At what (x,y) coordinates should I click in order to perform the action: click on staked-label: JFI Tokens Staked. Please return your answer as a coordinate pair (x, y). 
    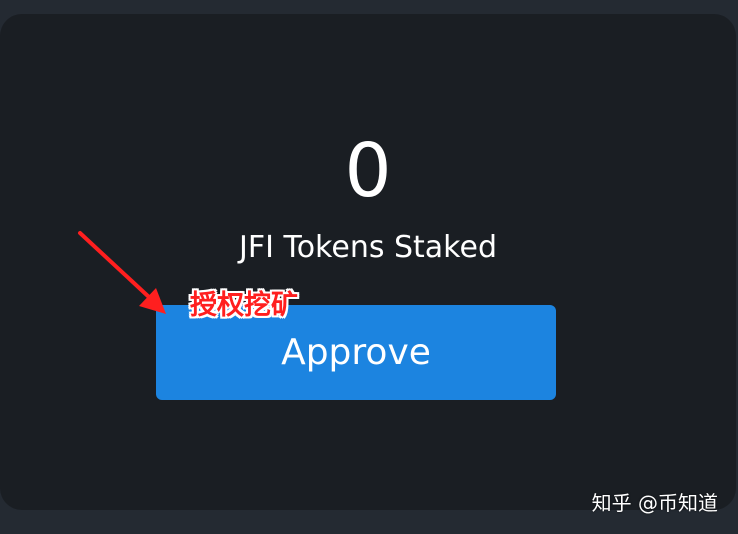
    Looking at the image, I should click on (367, 247).